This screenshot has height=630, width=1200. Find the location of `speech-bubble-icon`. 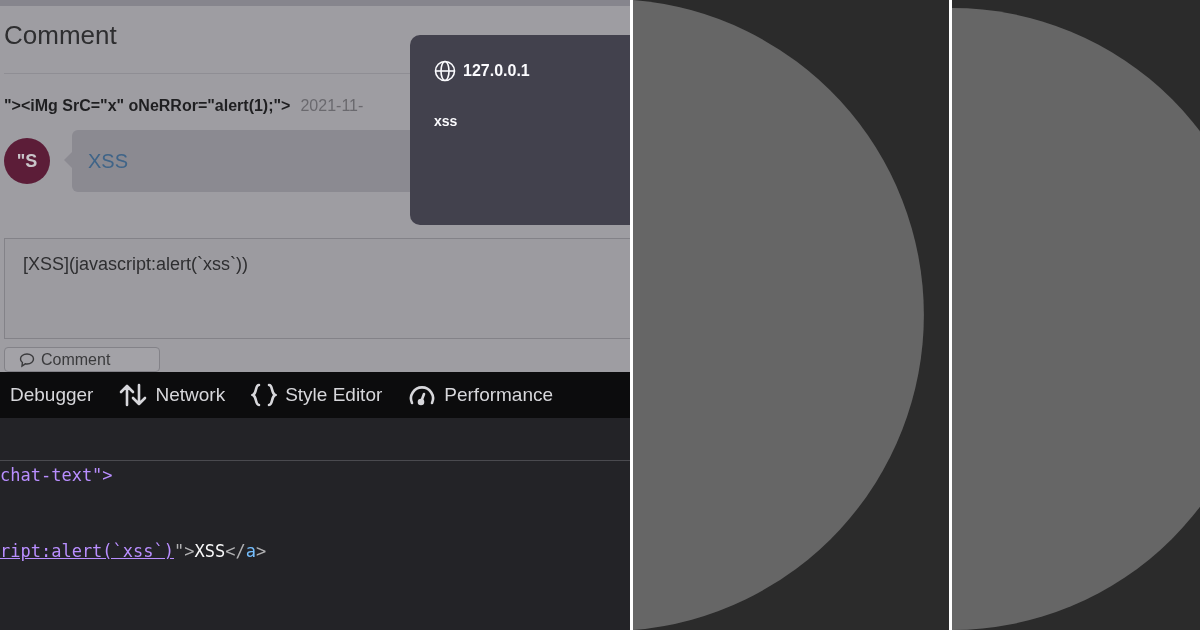

speech-bubble-icon is located at coordinates (27, 359).